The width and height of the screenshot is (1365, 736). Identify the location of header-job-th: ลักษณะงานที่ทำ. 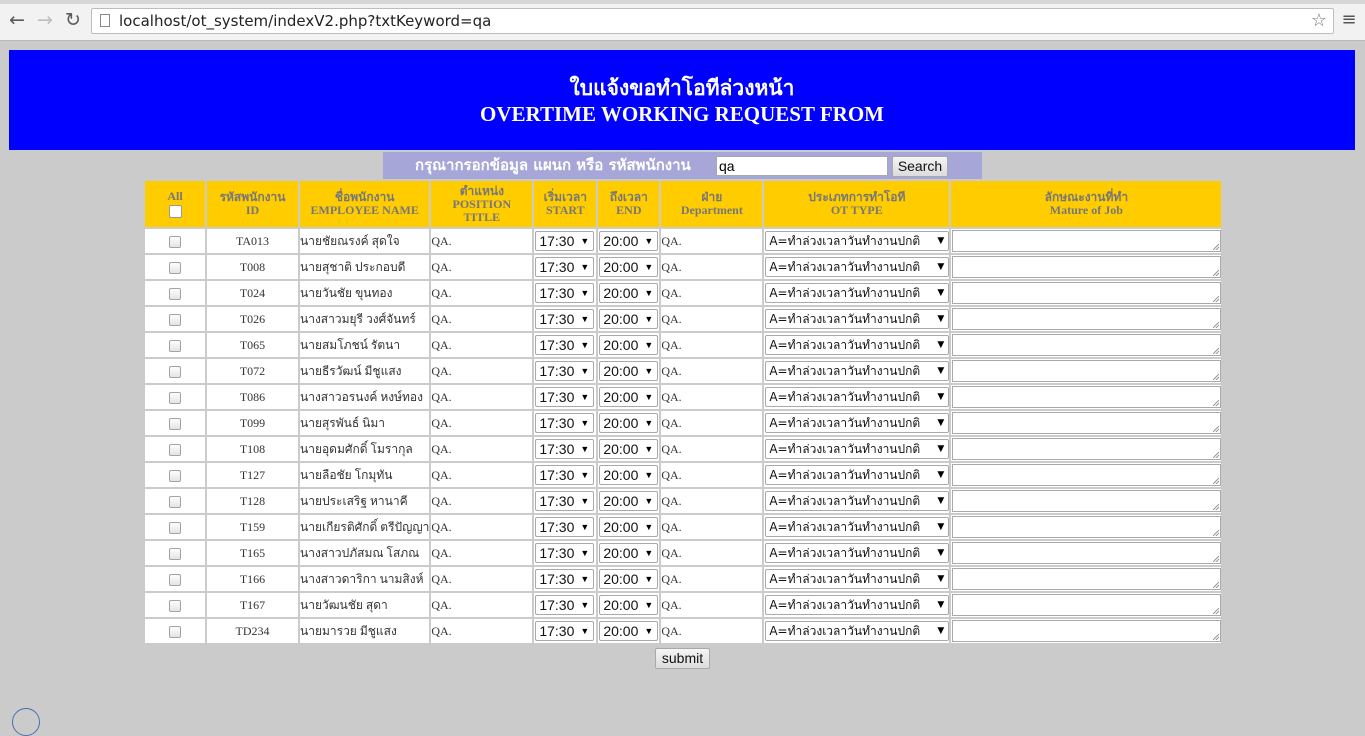
(1086, 197).